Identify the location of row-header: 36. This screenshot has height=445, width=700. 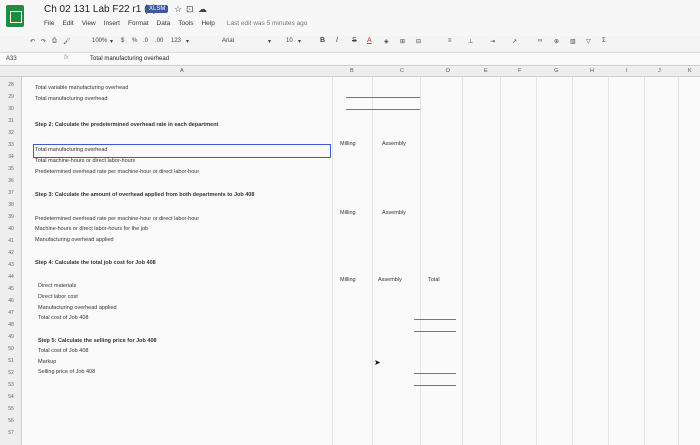
(11, 181).